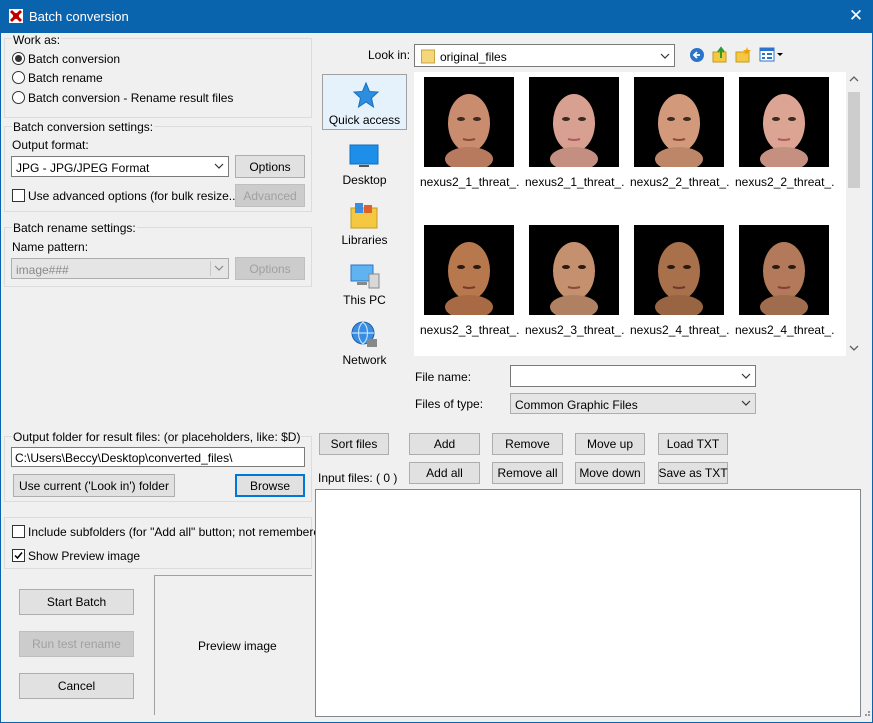 The height and width of the screenshot is (723, 873). Describe the element at coordinates (693, 473) in the screenshot. I see `save-as-txt-button: Save as TXT` at that location.